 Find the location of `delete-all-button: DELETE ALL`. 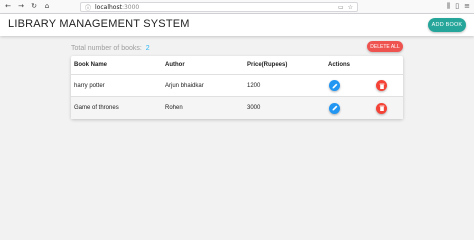

delete-all-button: DELETE ALL is located at coordinates (385, 46).